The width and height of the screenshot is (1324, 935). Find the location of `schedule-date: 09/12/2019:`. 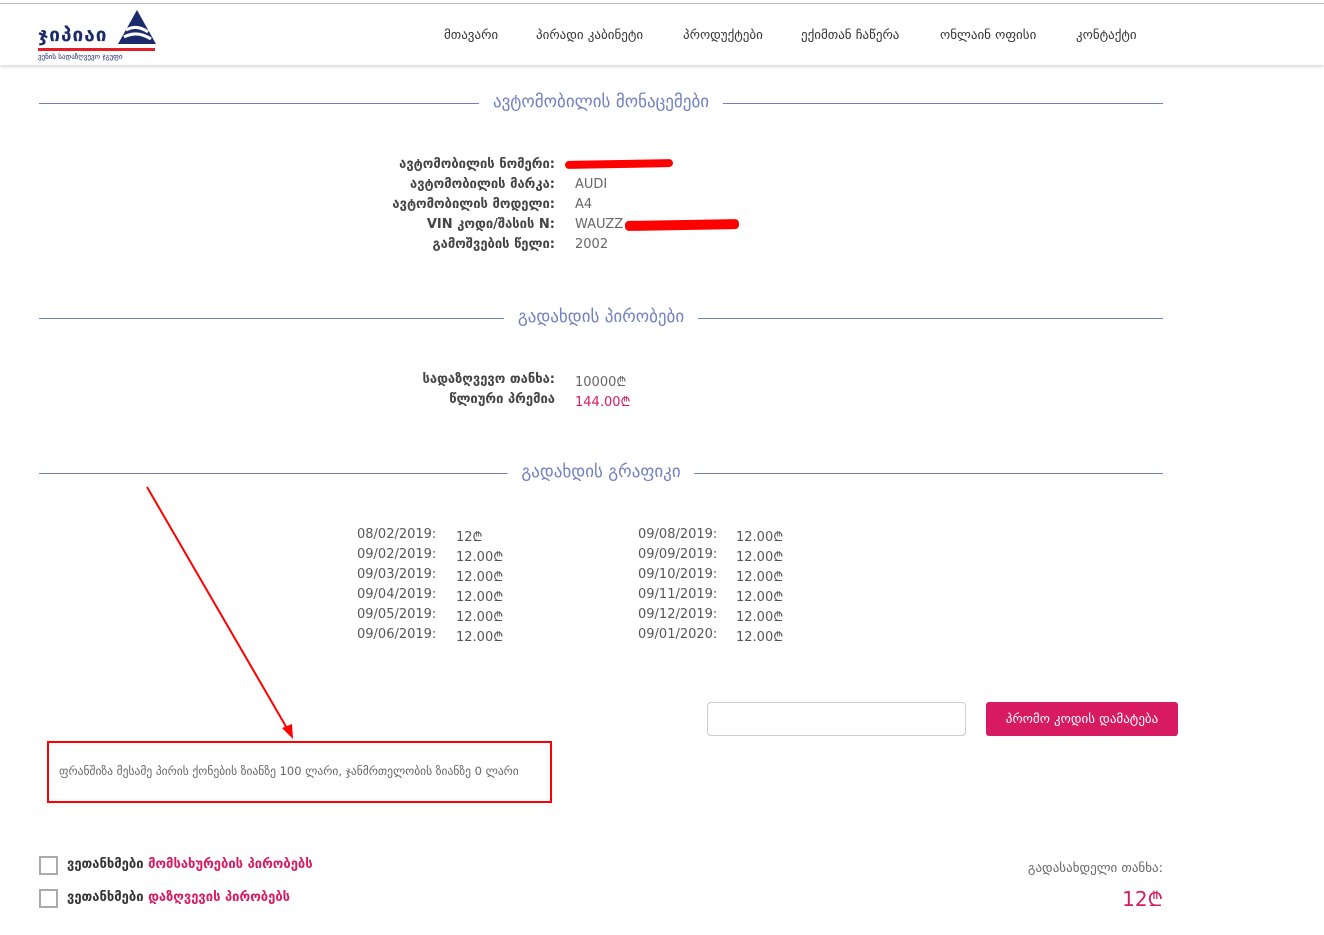

schedule-date: 09/12/2019: is located at coordinates (678, 614).